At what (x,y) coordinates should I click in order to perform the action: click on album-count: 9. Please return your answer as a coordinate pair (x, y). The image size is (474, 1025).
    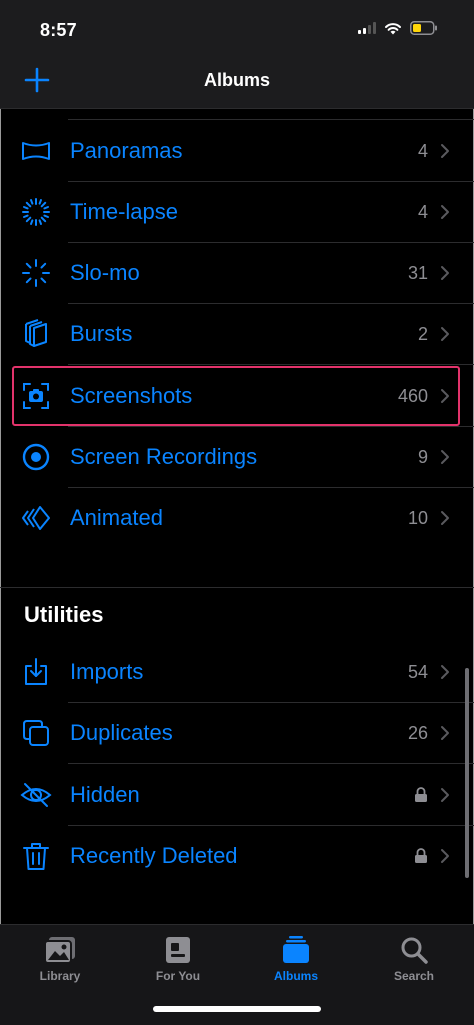
    Looking at the image, I should click on (422, 457).